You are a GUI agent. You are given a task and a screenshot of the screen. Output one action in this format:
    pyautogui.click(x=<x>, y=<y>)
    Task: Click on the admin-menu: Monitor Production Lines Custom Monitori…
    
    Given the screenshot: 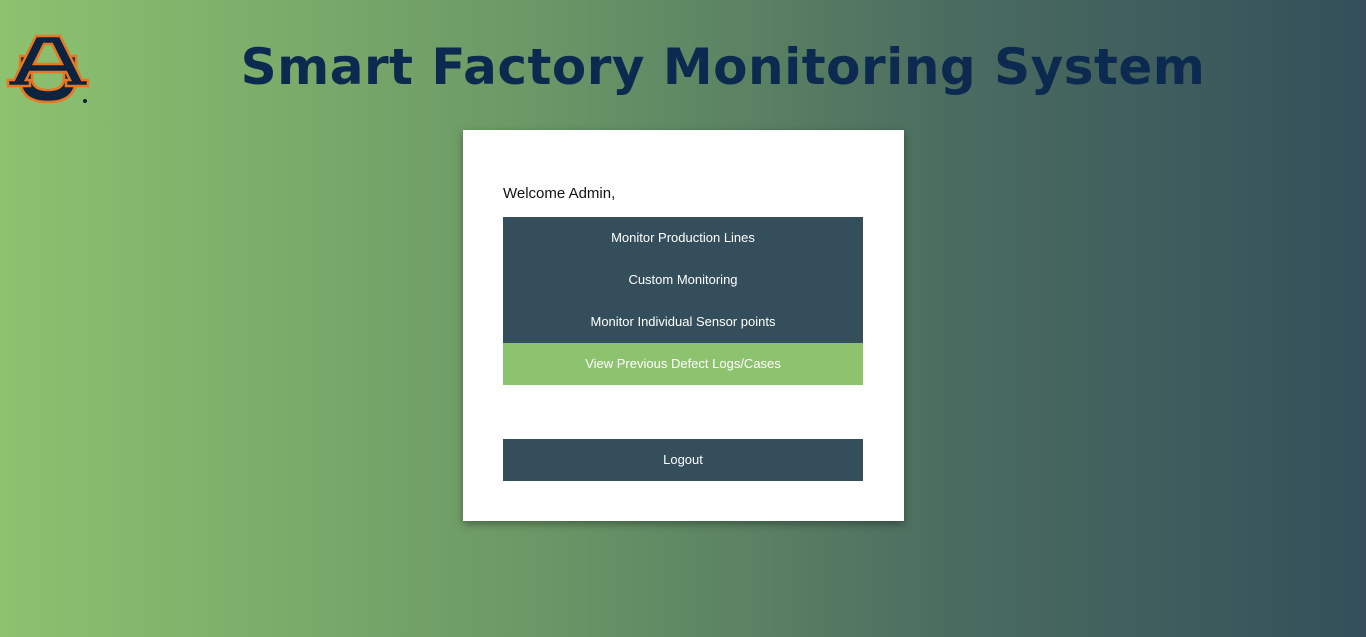 What is the action you would take?
    pyautogui.click(x=683, y=301)
    